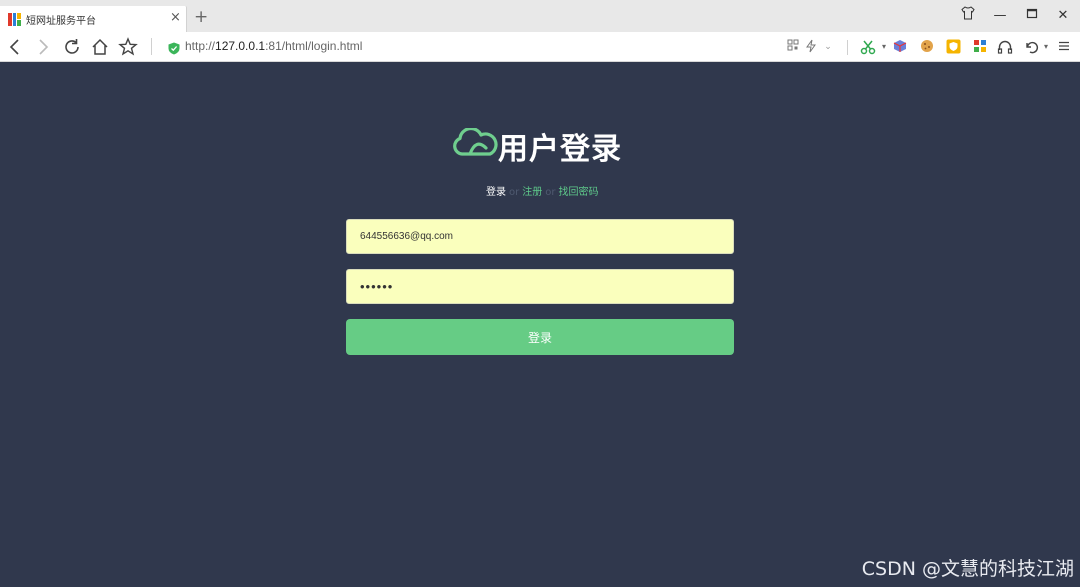 This screenshot has height=587, width=1080. I want to click on email-field-wrapper, so click(540, 236).